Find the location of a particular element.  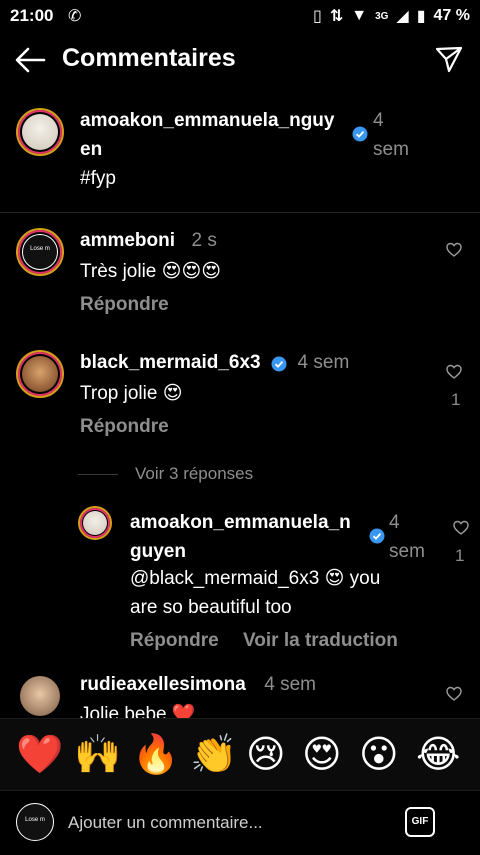

caption-text: #fyp is located at coordinates (98, 178).